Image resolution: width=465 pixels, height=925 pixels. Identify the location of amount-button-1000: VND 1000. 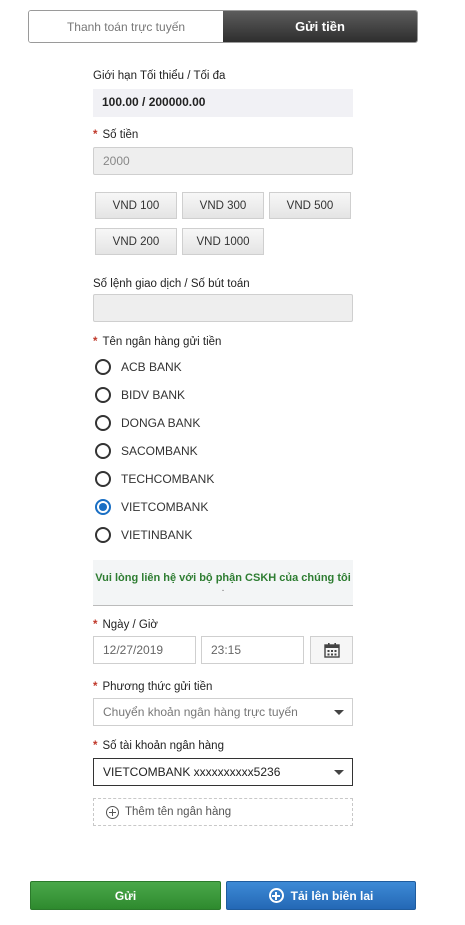
(223, 241).